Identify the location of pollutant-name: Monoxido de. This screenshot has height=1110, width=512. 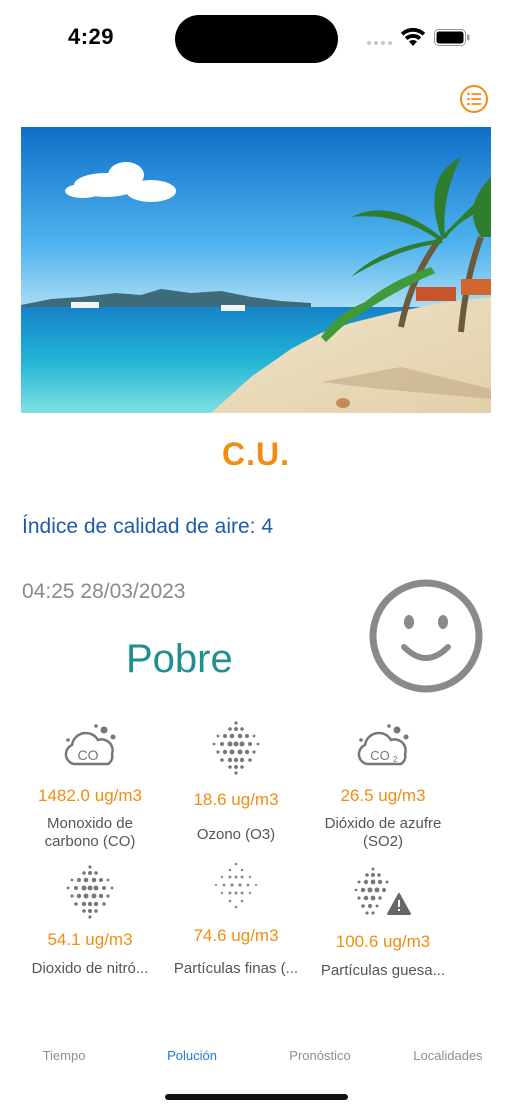
(90, 823).